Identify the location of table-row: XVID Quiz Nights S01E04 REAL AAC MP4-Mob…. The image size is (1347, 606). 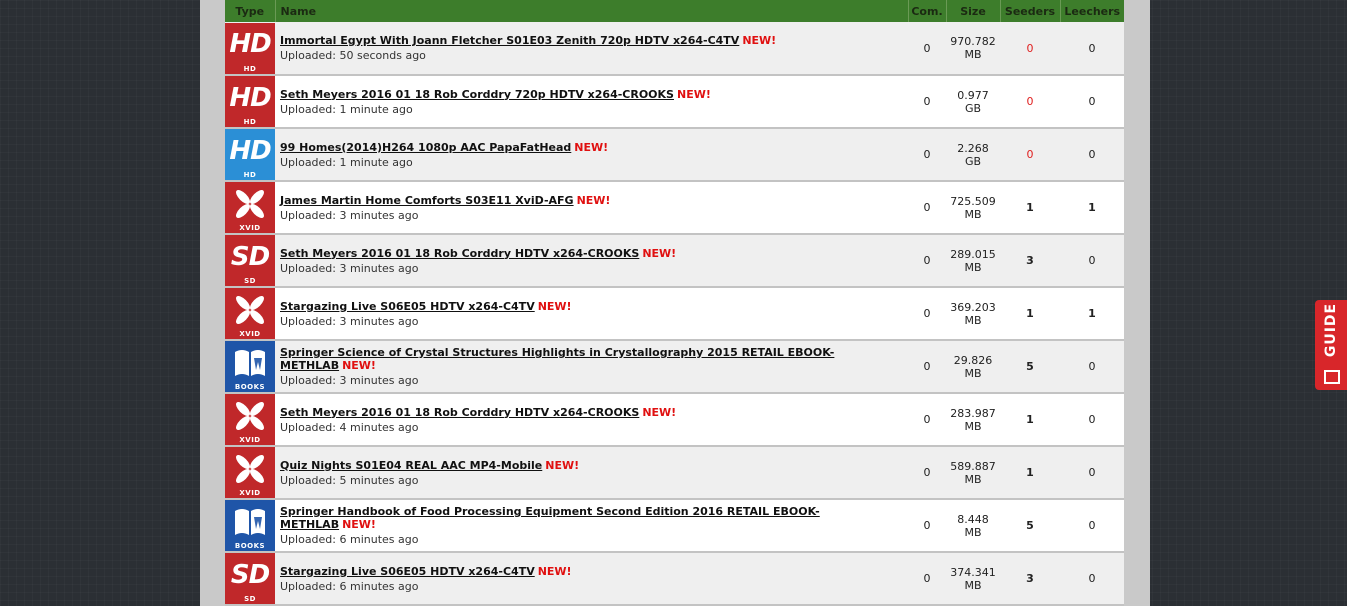
(674, 473).